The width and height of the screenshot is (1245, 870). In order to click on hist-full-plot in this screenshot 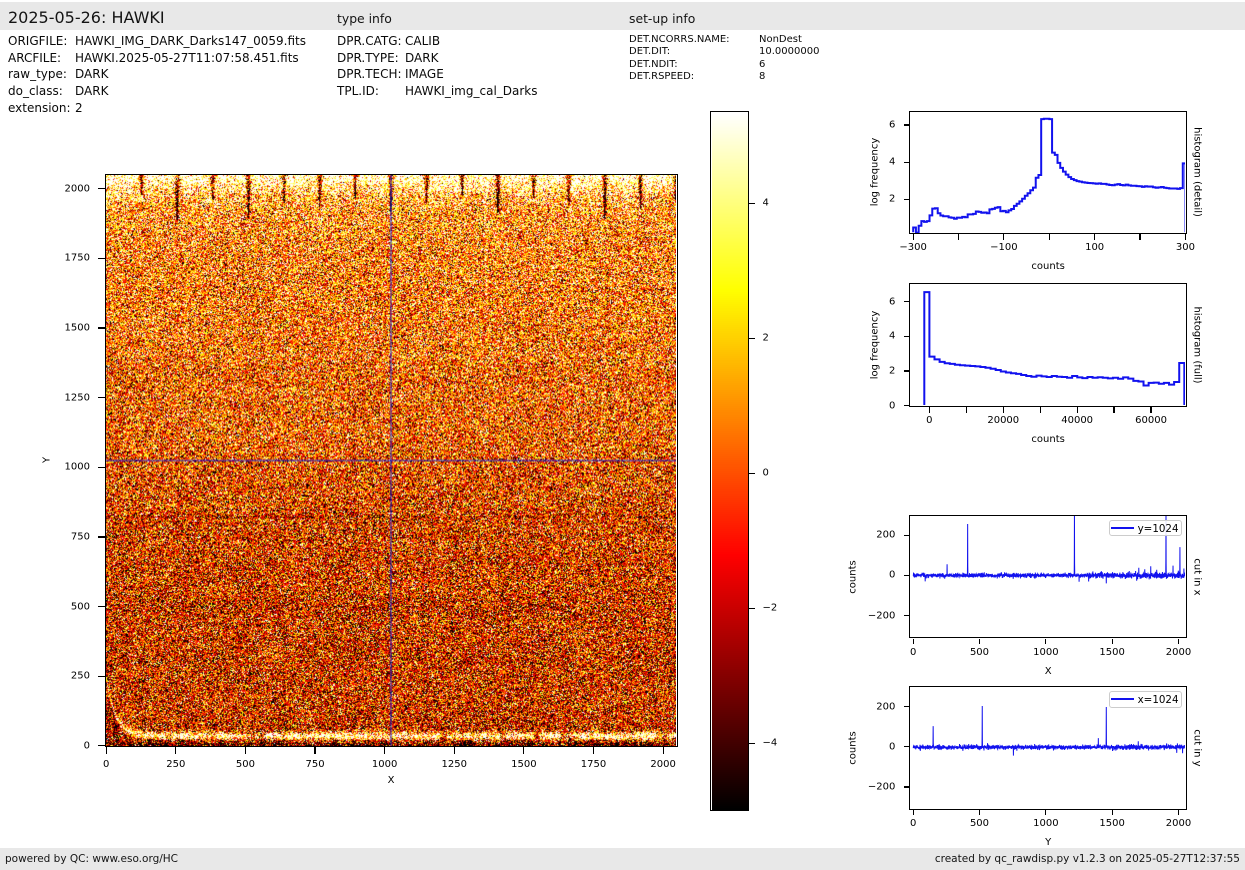, I will do `click(1048, 345)`.